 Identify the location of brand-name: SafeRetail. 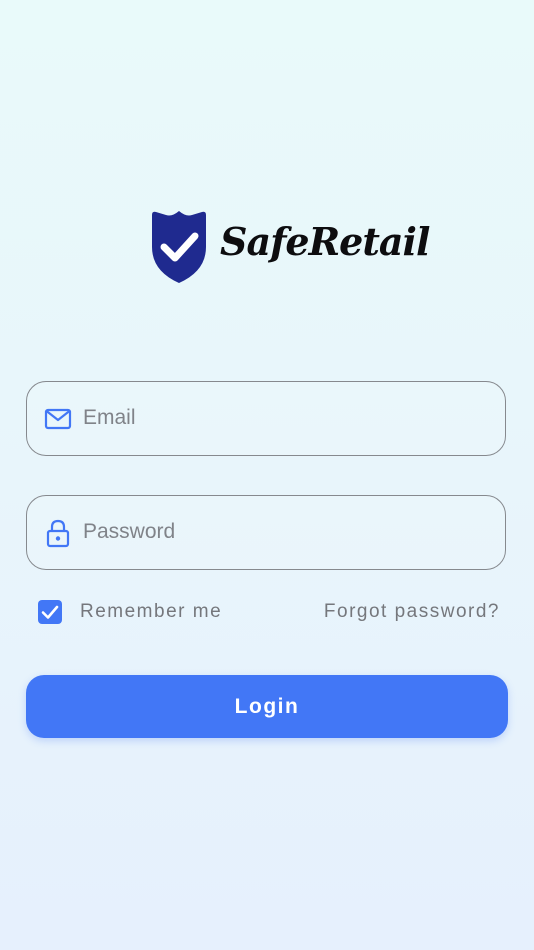
(325, 241).